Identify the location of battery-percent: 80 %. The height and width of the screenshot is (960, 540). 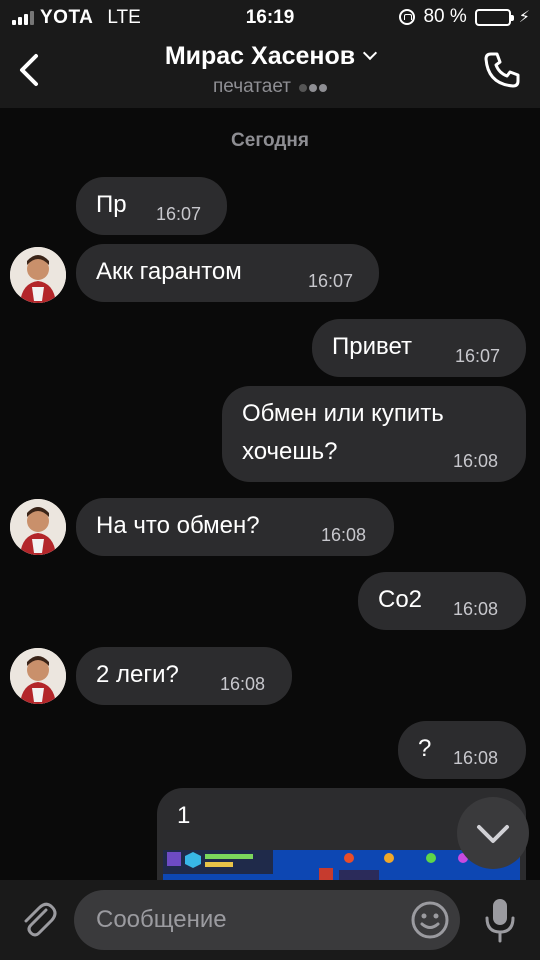
(445, 16).